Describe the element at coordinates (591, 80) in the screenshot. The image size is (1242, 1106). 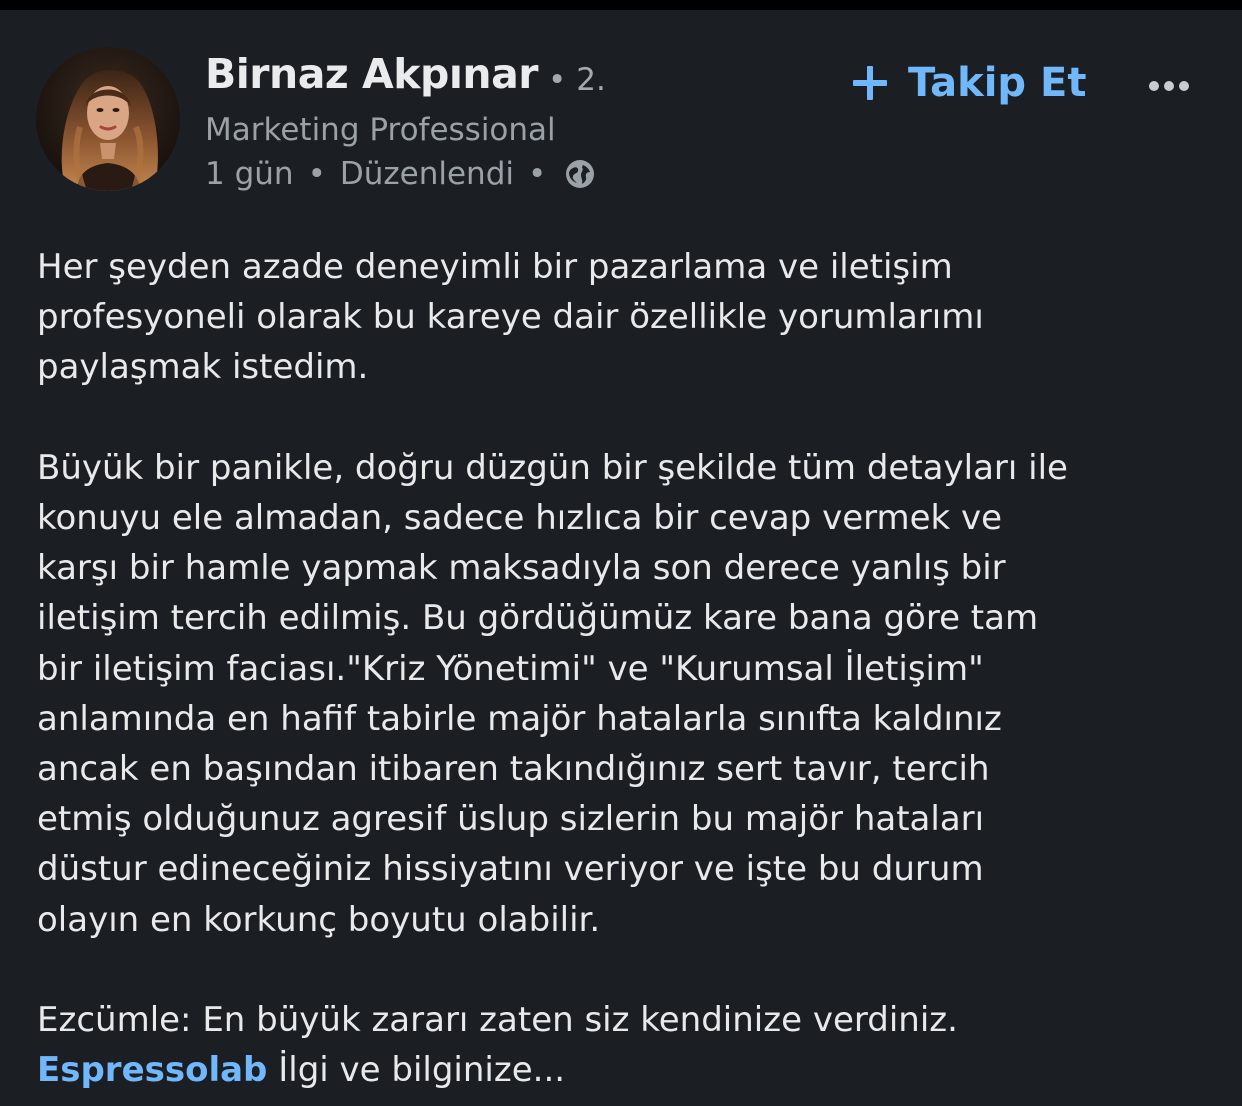
I see `degree-label: 2.` at that location.